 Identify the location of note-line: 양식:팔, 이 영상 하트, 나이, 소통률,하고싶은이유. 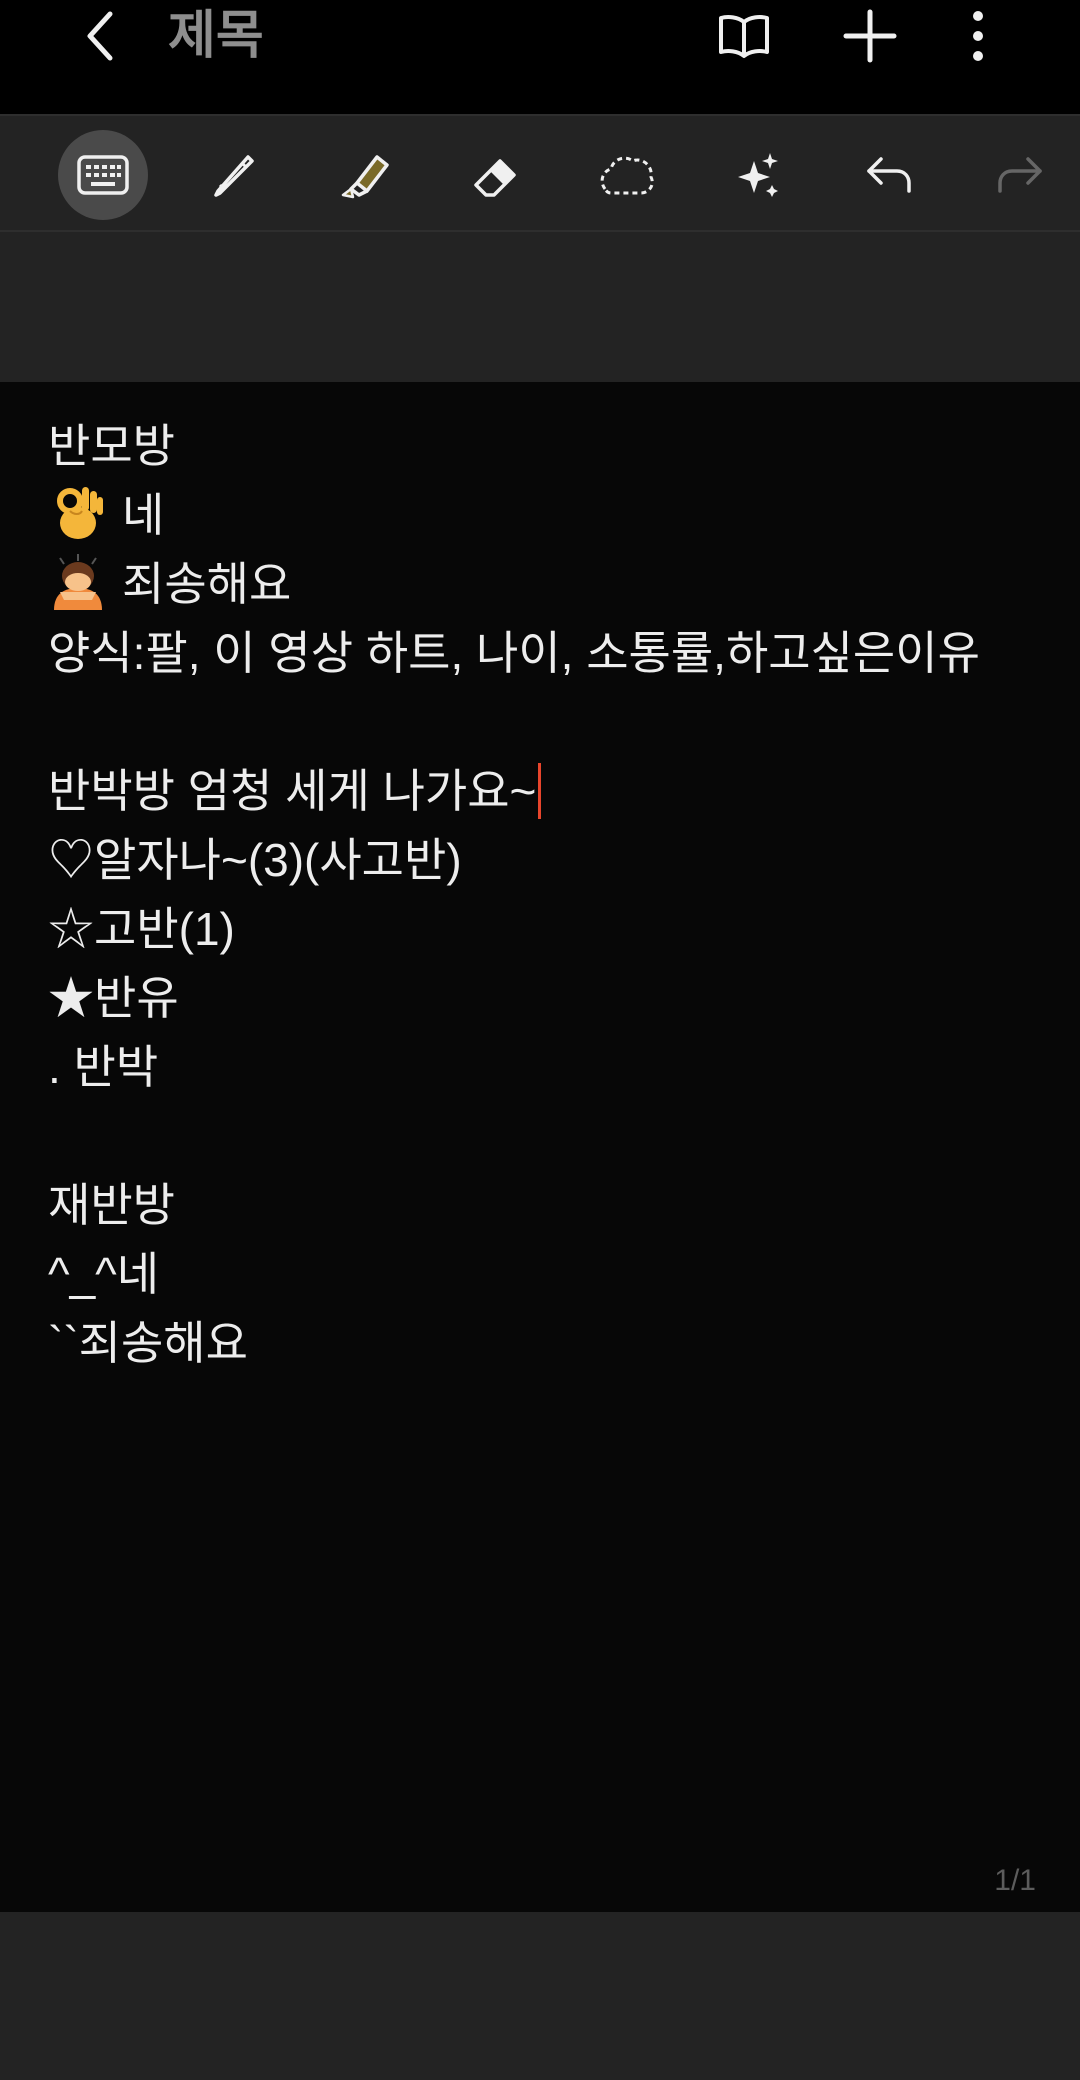
(514, 653).